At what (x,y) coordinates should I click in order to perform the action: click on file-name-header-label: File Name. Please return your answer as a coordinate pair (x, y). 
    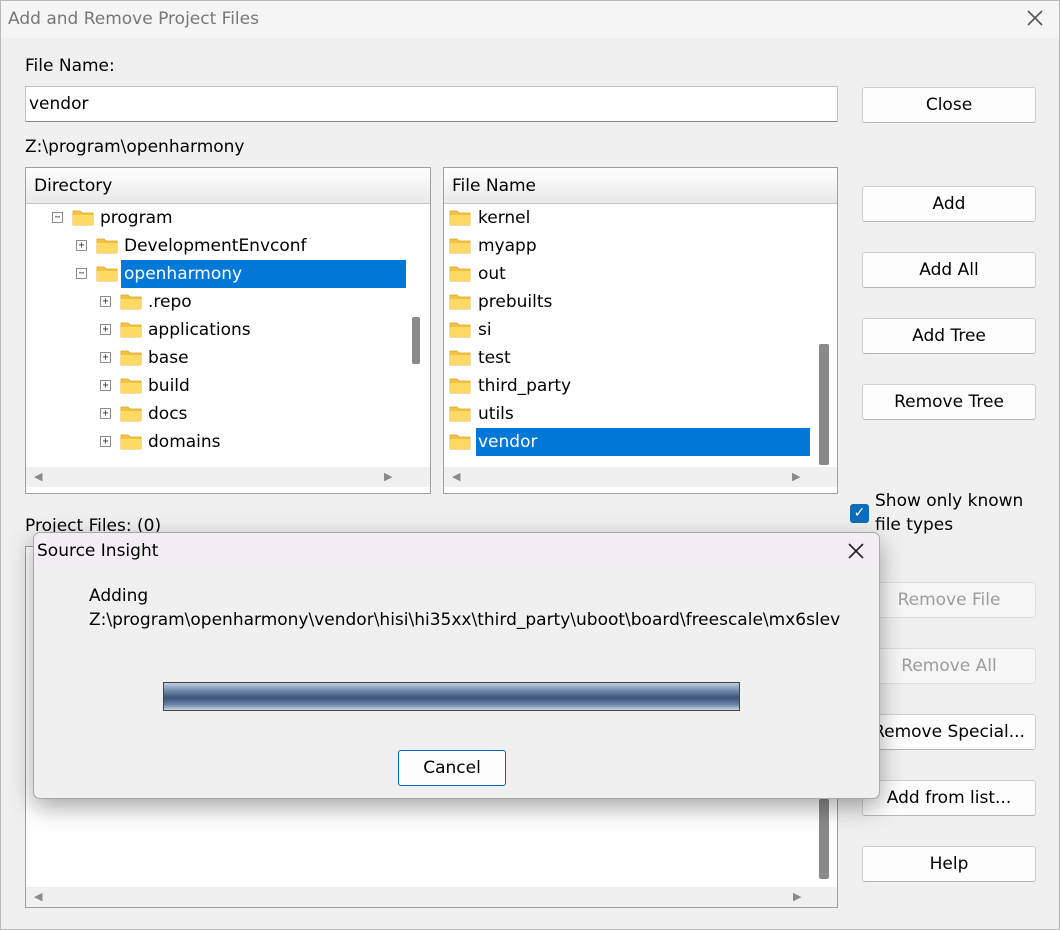
    Looking at the image, I should click on (494, 186).